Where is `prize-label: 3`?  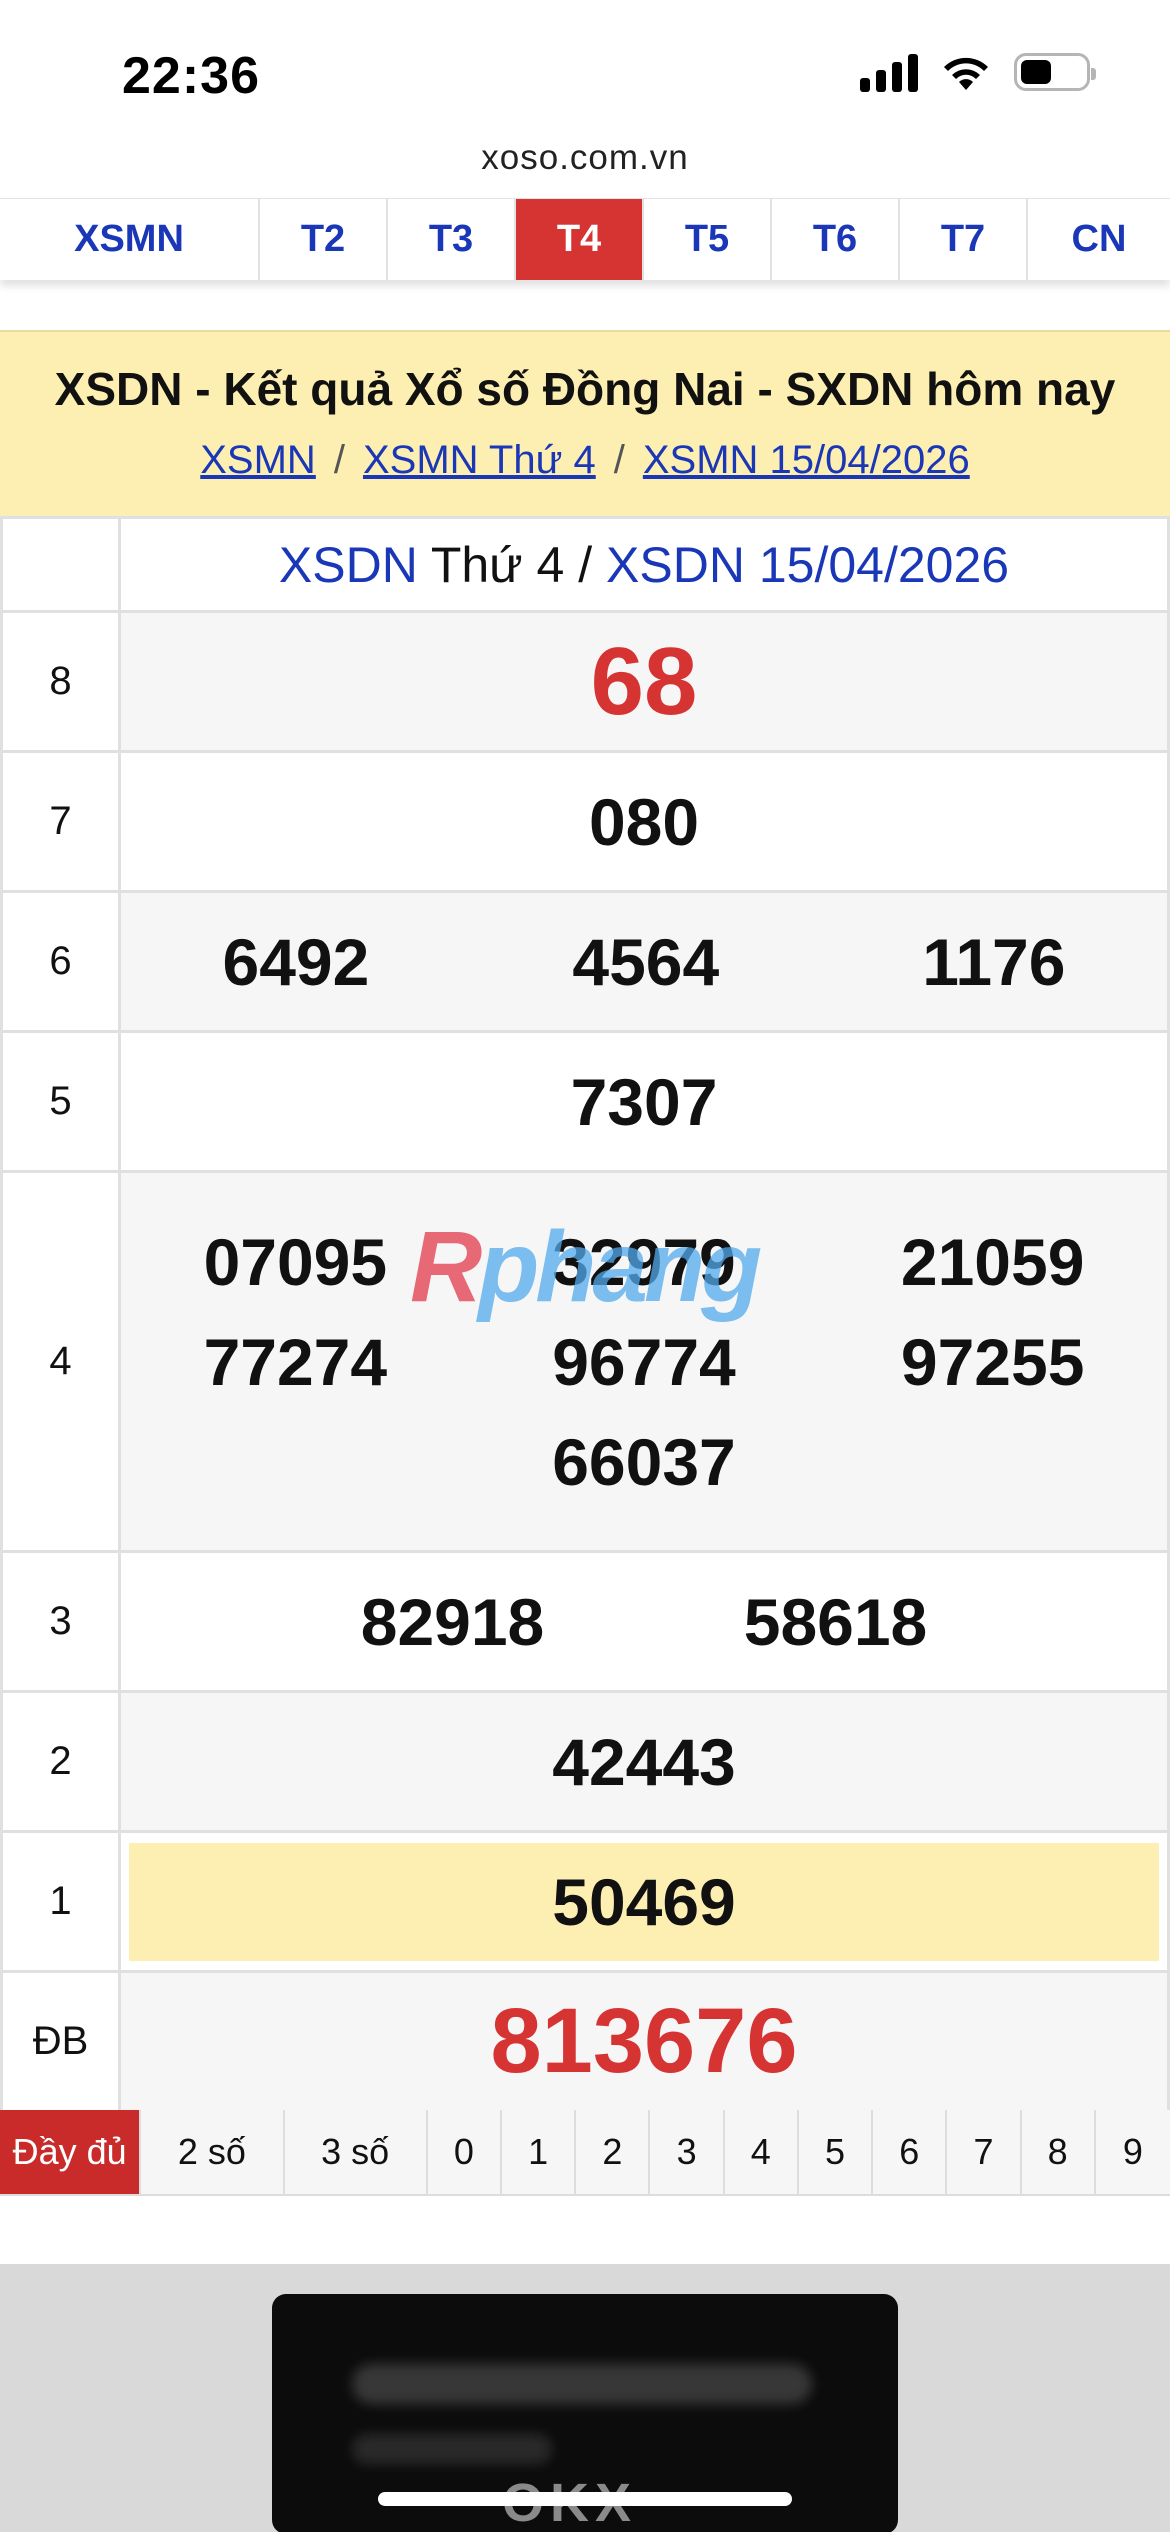
prize-label: 3 is located at coordinates (60, 1621).